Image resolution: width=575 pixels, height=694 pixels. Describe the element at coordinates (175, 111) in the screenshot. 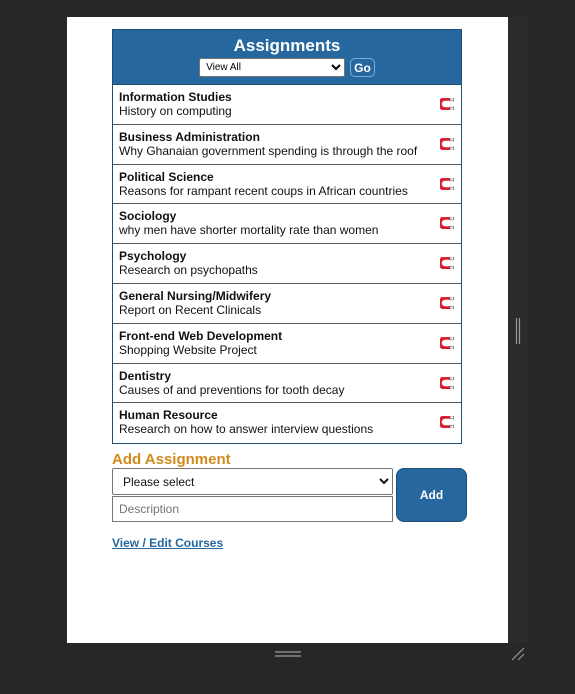

I see `assignment-description: History on computing` at that location.